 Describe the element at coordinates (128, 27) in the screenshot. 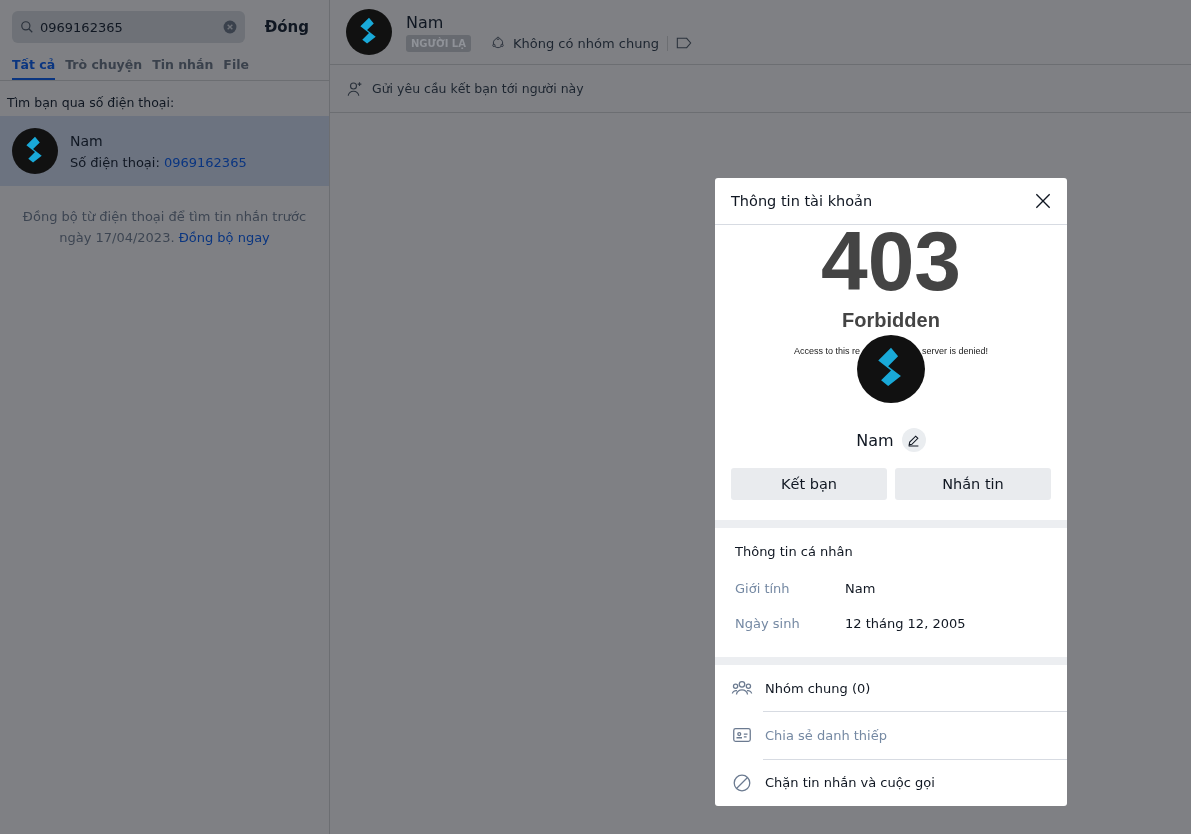

I see `search-field: 0969162365` at that location.